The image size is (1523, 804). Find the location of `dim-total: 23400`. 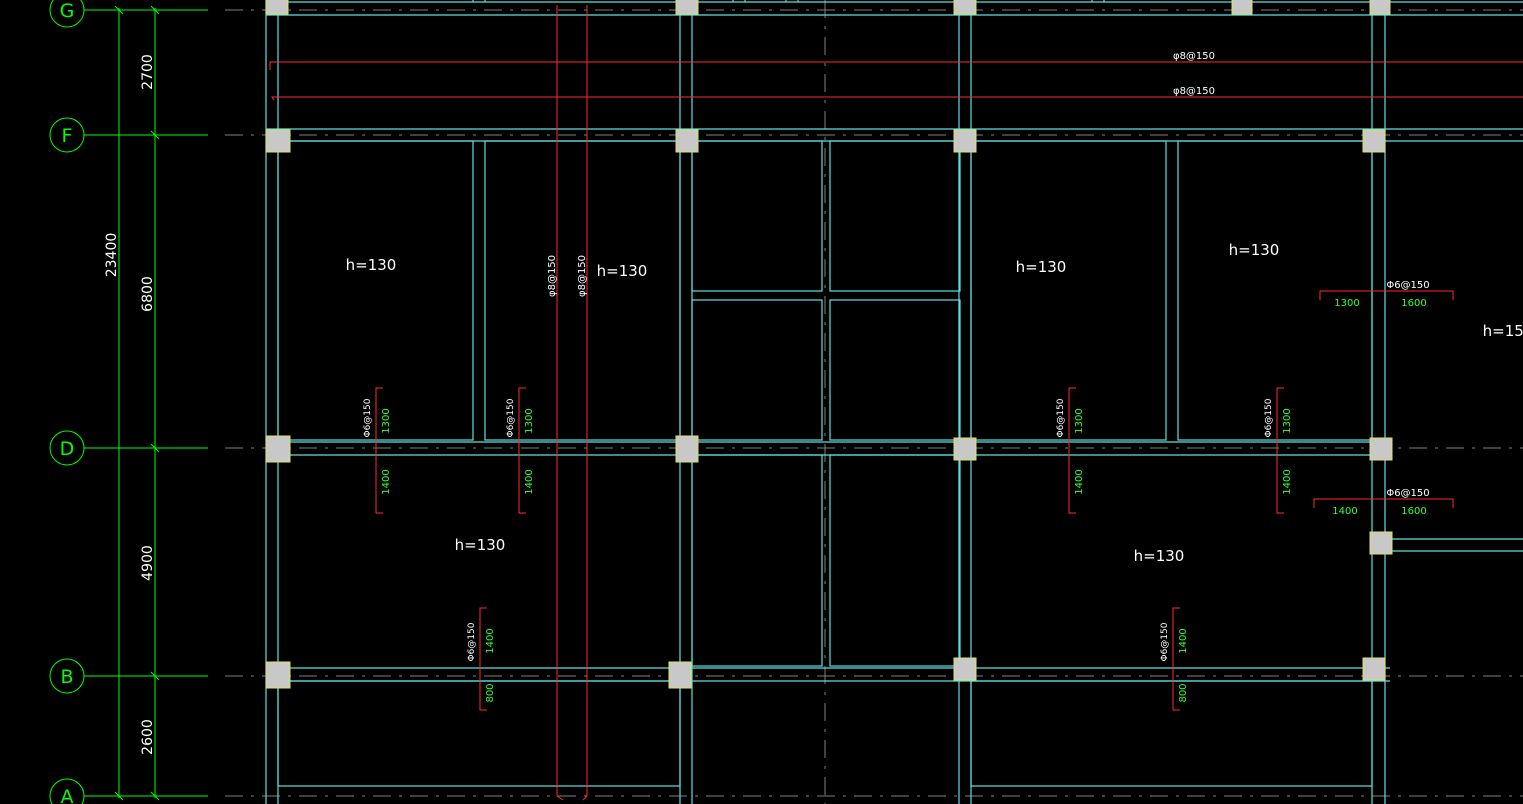

dim-total: 23400 is located at coordinates (112, 255).